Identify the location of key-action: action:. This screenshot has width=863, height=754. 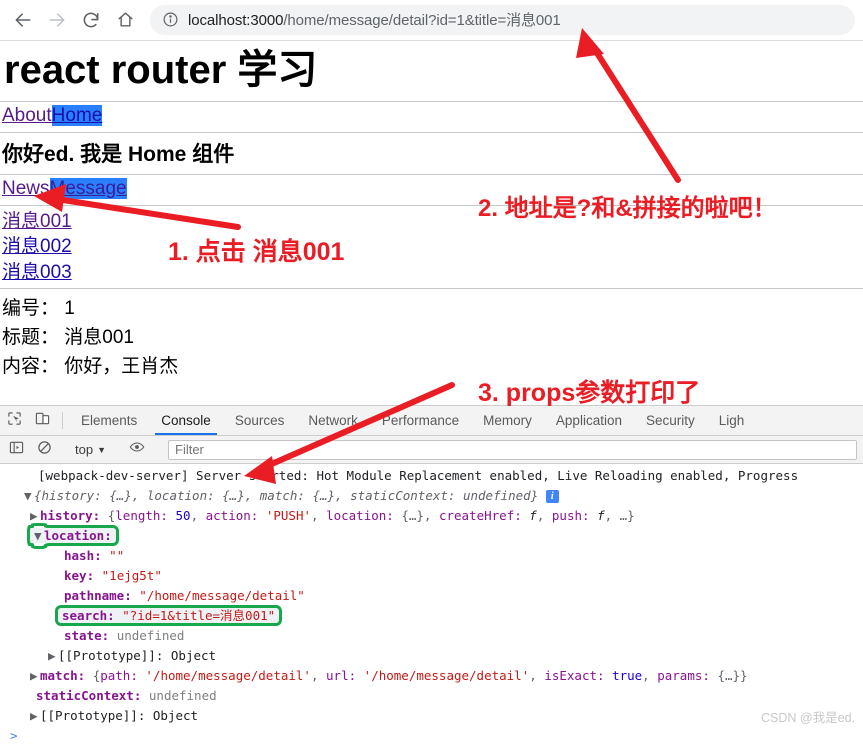
(232, 515).